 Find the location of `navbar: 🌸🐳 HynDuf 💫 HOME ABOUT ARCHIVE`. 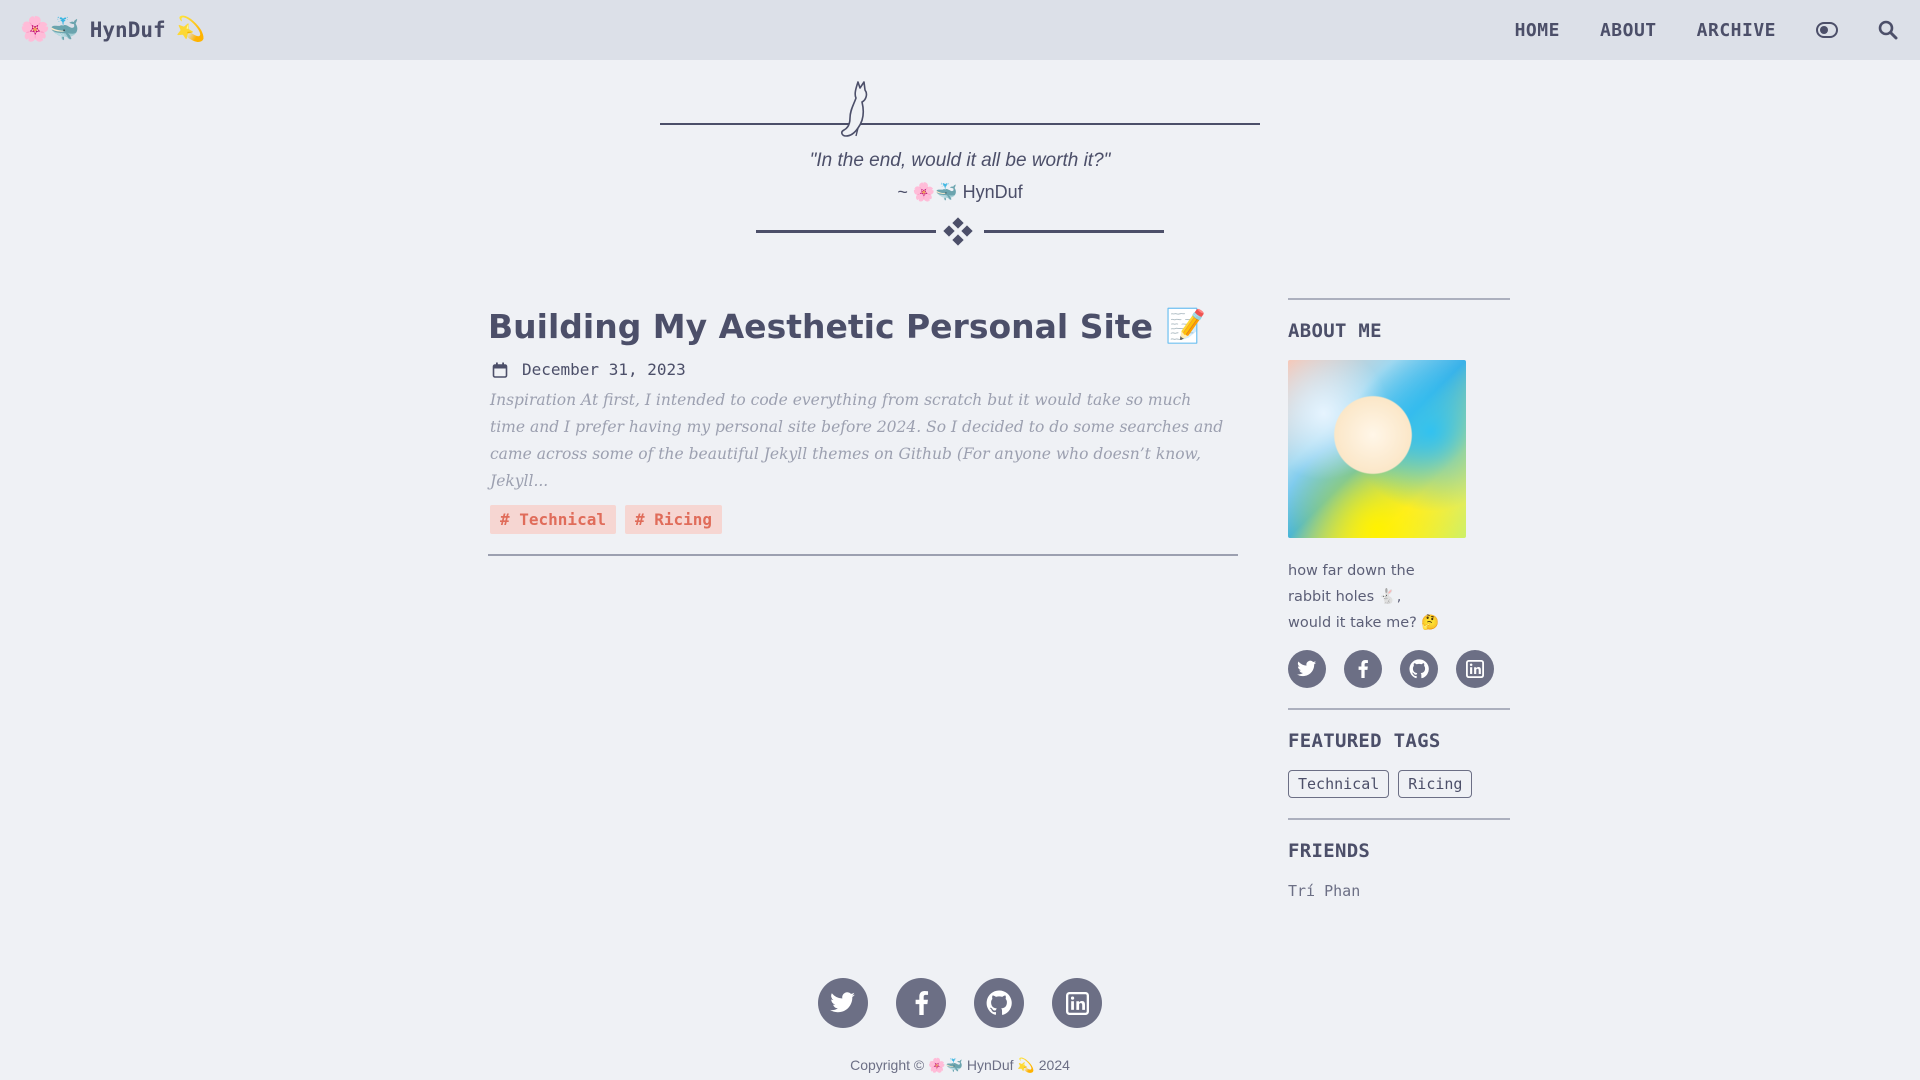

navbar: 🌸🐳 HynDuf 💫 HOME ABOUT ARCHIVE is located at coordinates (960, 30).